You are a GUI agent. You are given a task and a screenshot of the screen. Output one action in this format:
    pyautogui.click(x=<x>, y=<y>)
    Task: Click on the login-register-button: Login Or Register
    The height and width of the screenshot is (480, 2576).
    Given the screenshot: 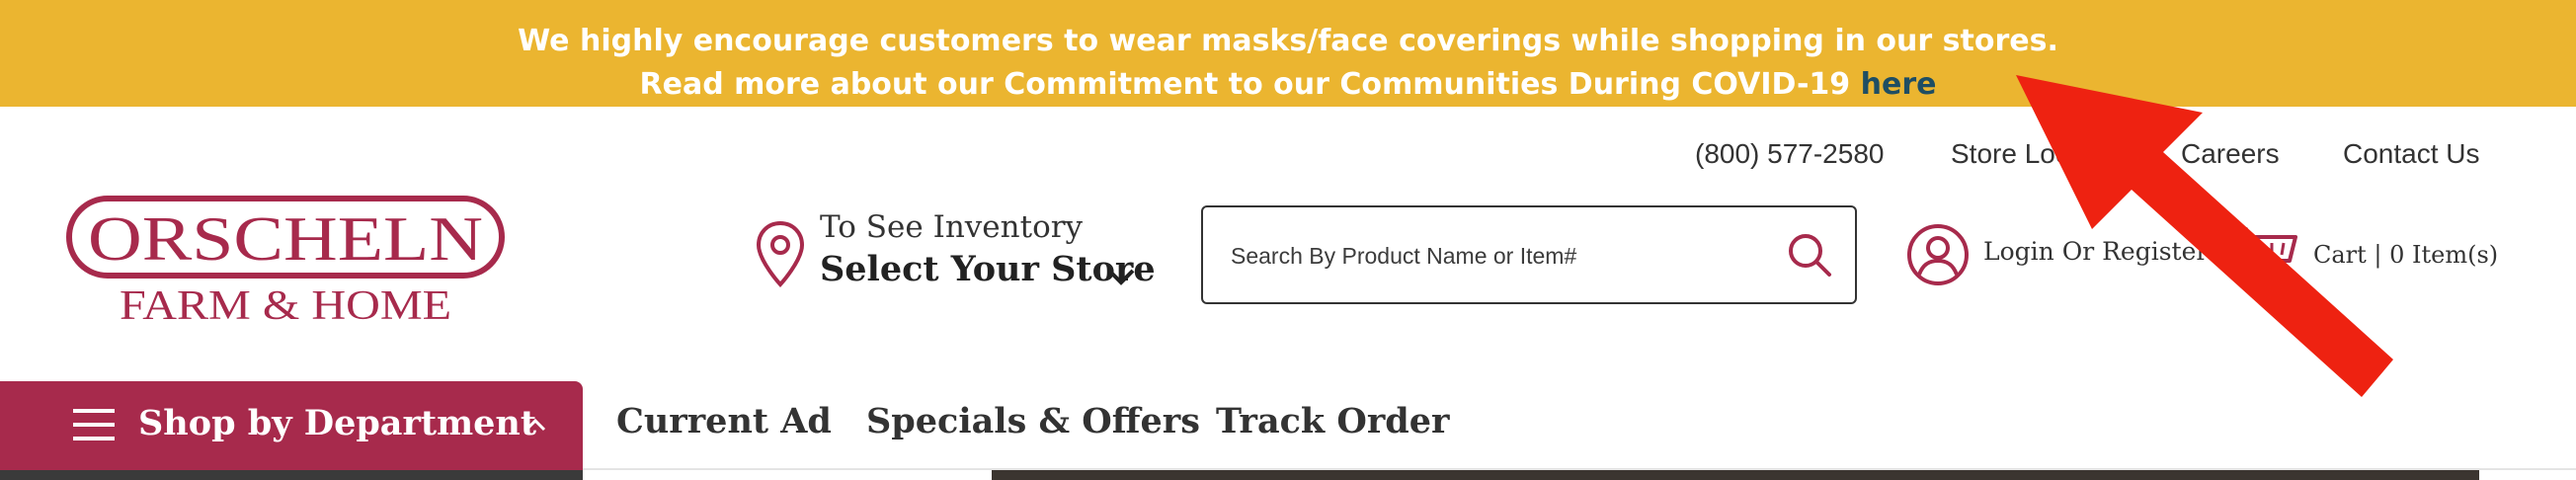 What is the action you would take?
    pyautogui.click(x=2057, y=256)
    